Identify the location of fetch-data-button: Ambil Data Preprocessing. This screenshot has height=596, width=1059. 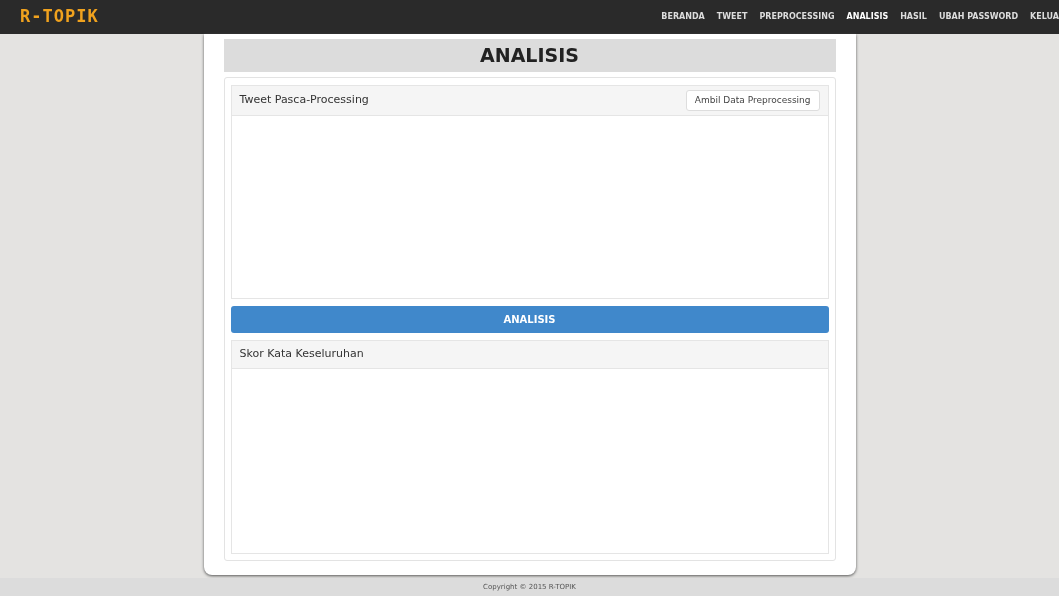
(752, 100).